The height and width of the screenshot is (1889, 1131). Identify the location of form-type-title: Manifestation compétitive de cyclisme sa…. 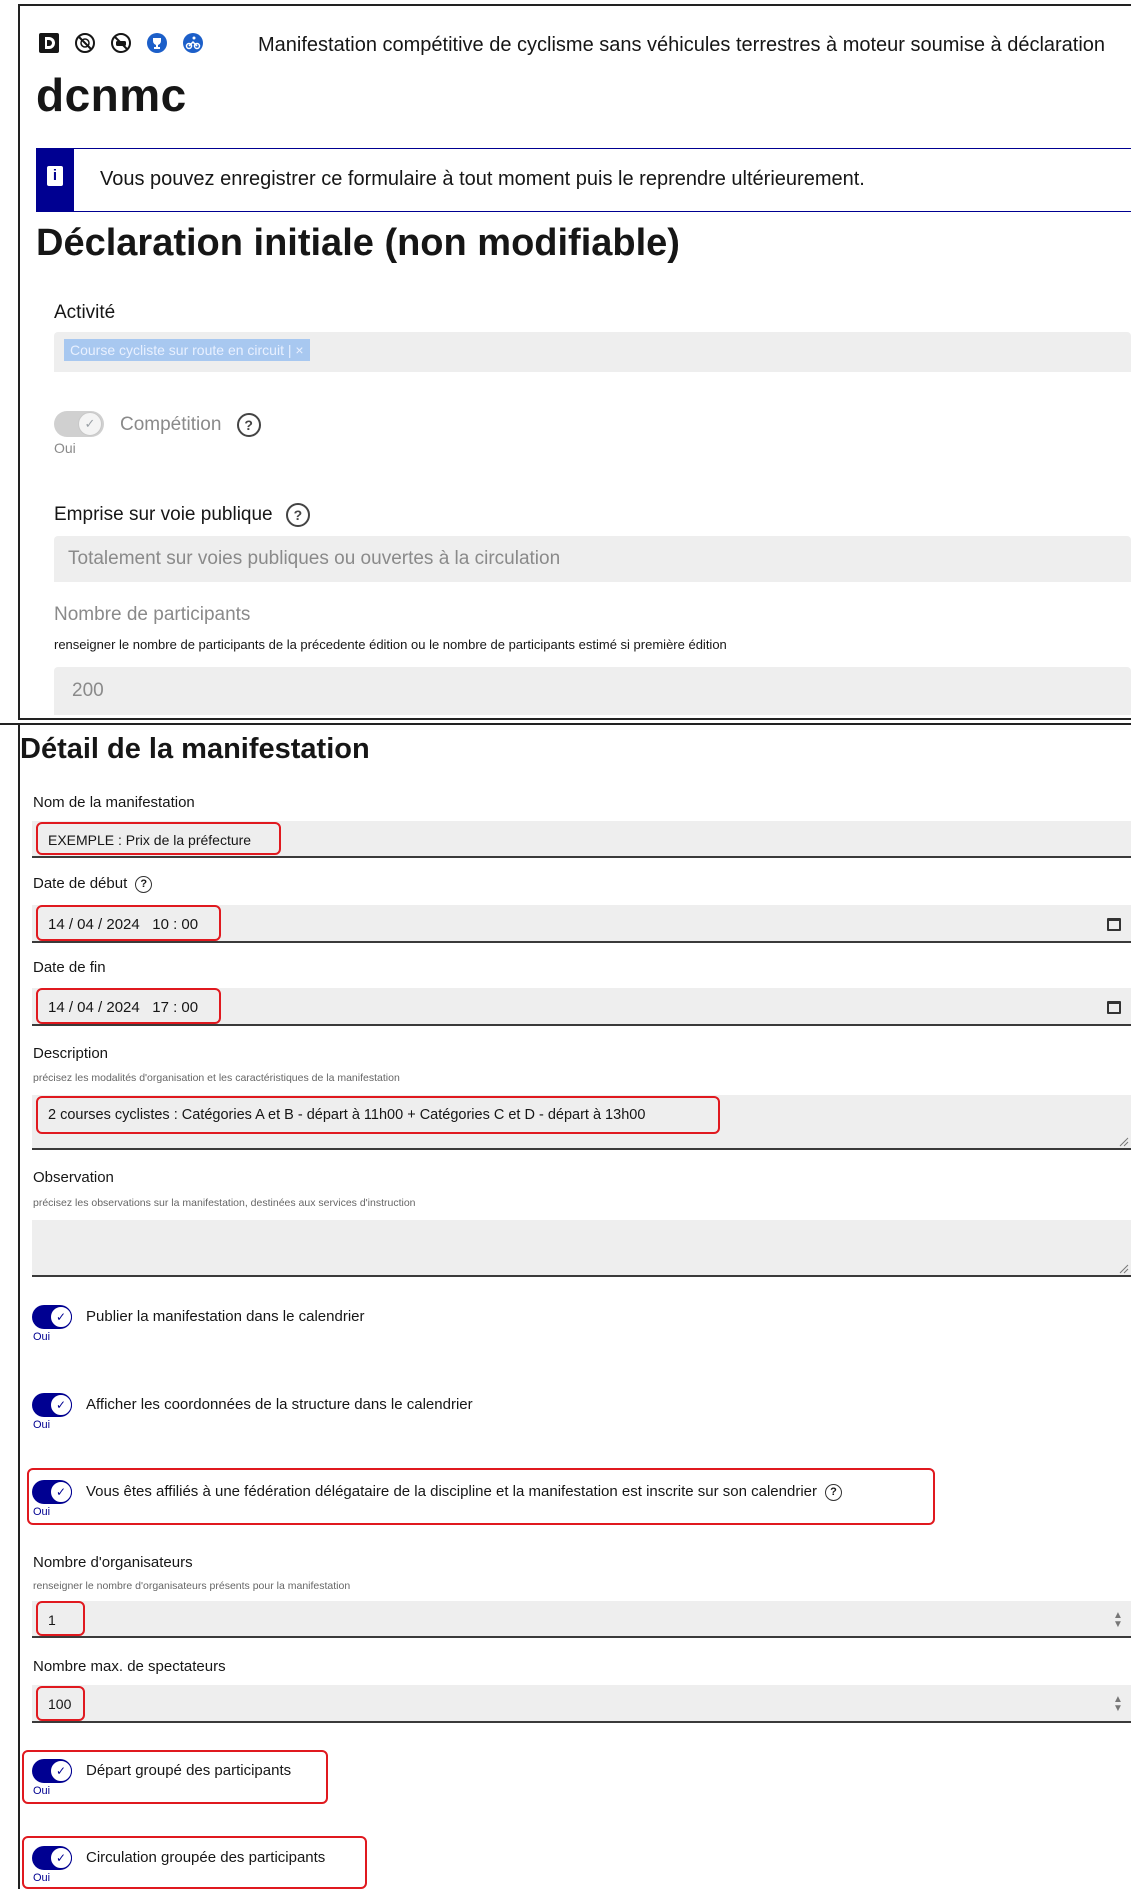
(682, 45).